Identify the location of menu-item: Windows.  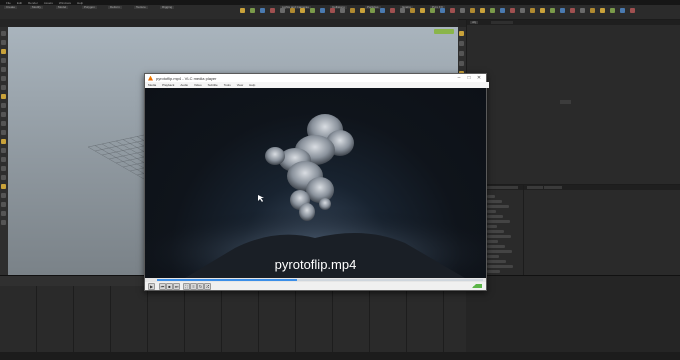
(65, 3).